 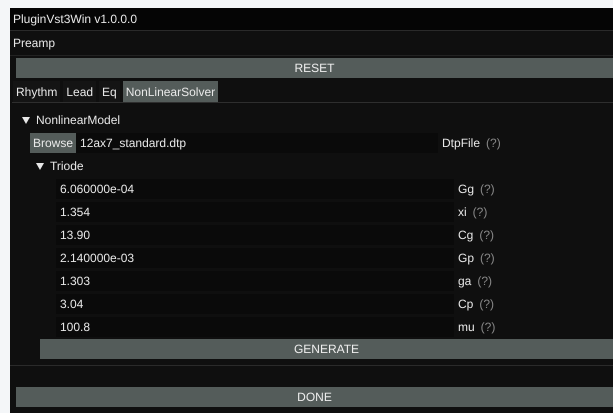 I want to click on number-field: 13.90, so click(x=255, y=234).